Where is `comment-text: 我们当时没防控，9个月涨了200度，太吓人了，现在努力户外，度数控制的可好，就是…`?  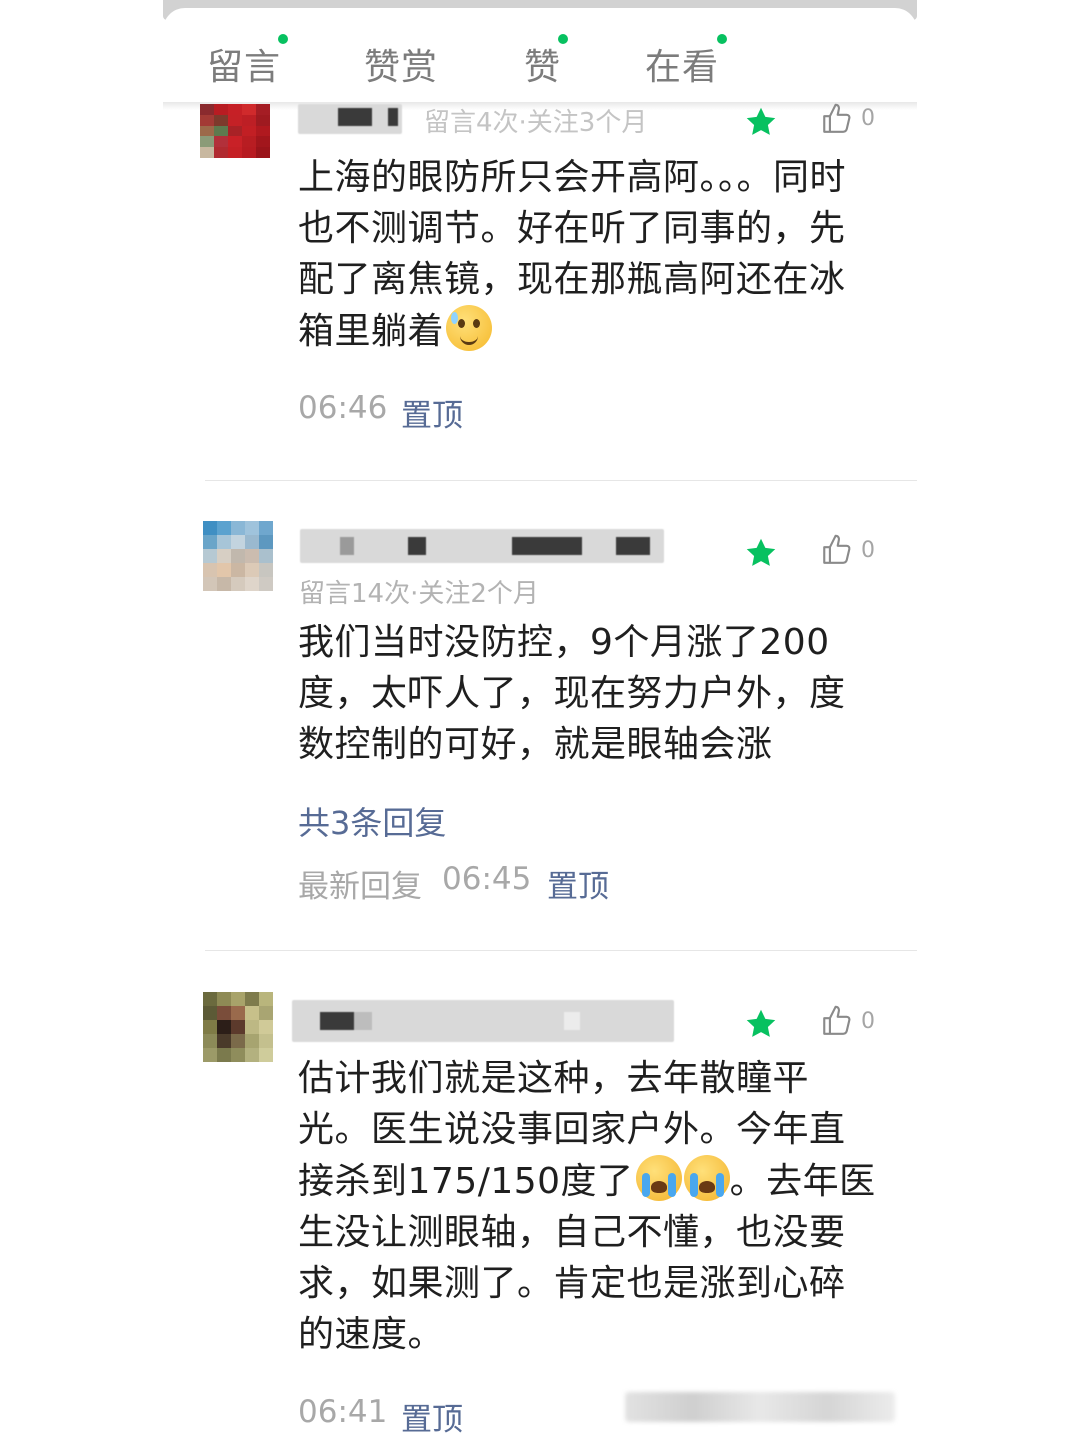
comment-text: 我们当时没防控，9个月涨了200度，太吓人了，现在努力户外，度数控制的可好，就是… is located at coordinates (572, 693).